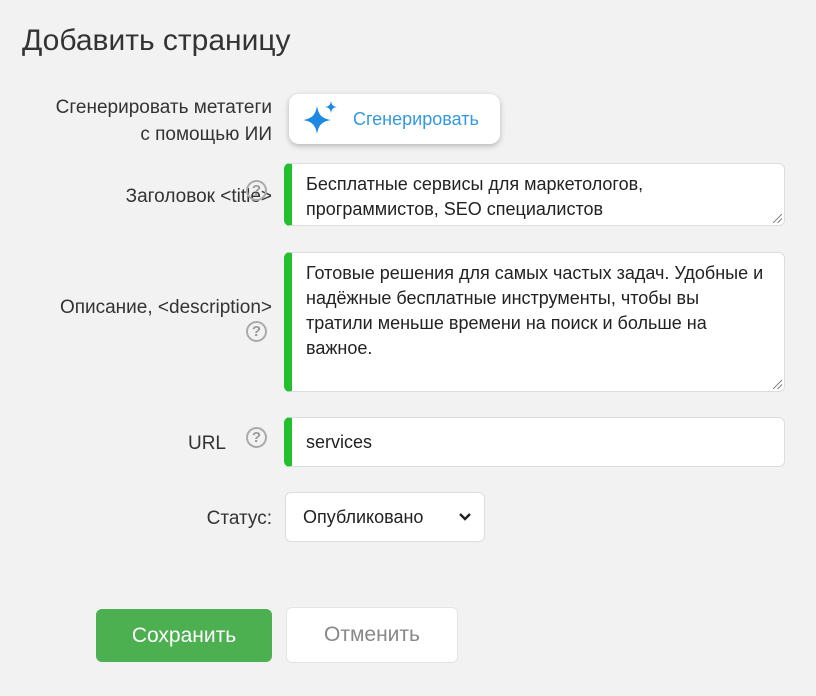 This screenshot has width=816, height=696. I want to click on title-help-icon: ?, so click(256, 190).